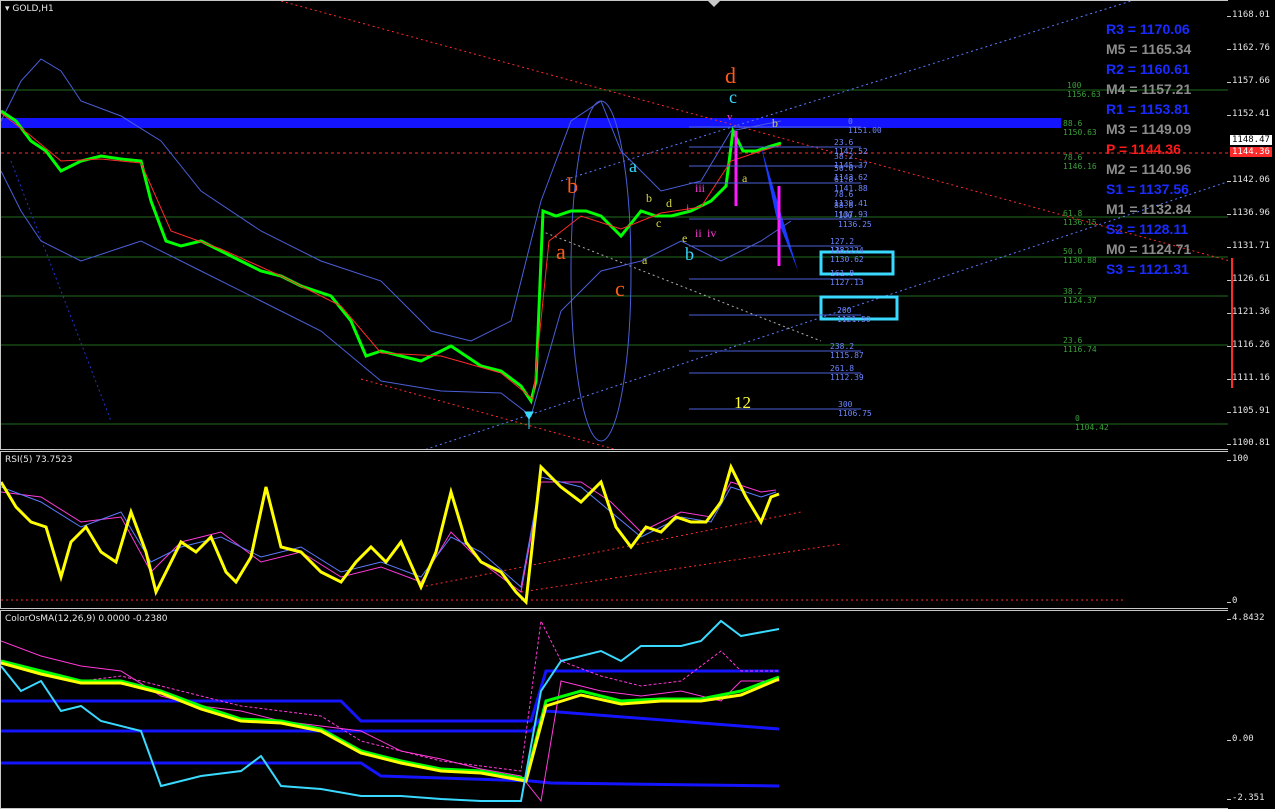 Image resolution: width=1275 pixels, height=809 pixels. Describe the element at coordinates (1251, 709) in the screenshot. I see `osma-axis: 4.8432 0.00 -2.351` at that location.